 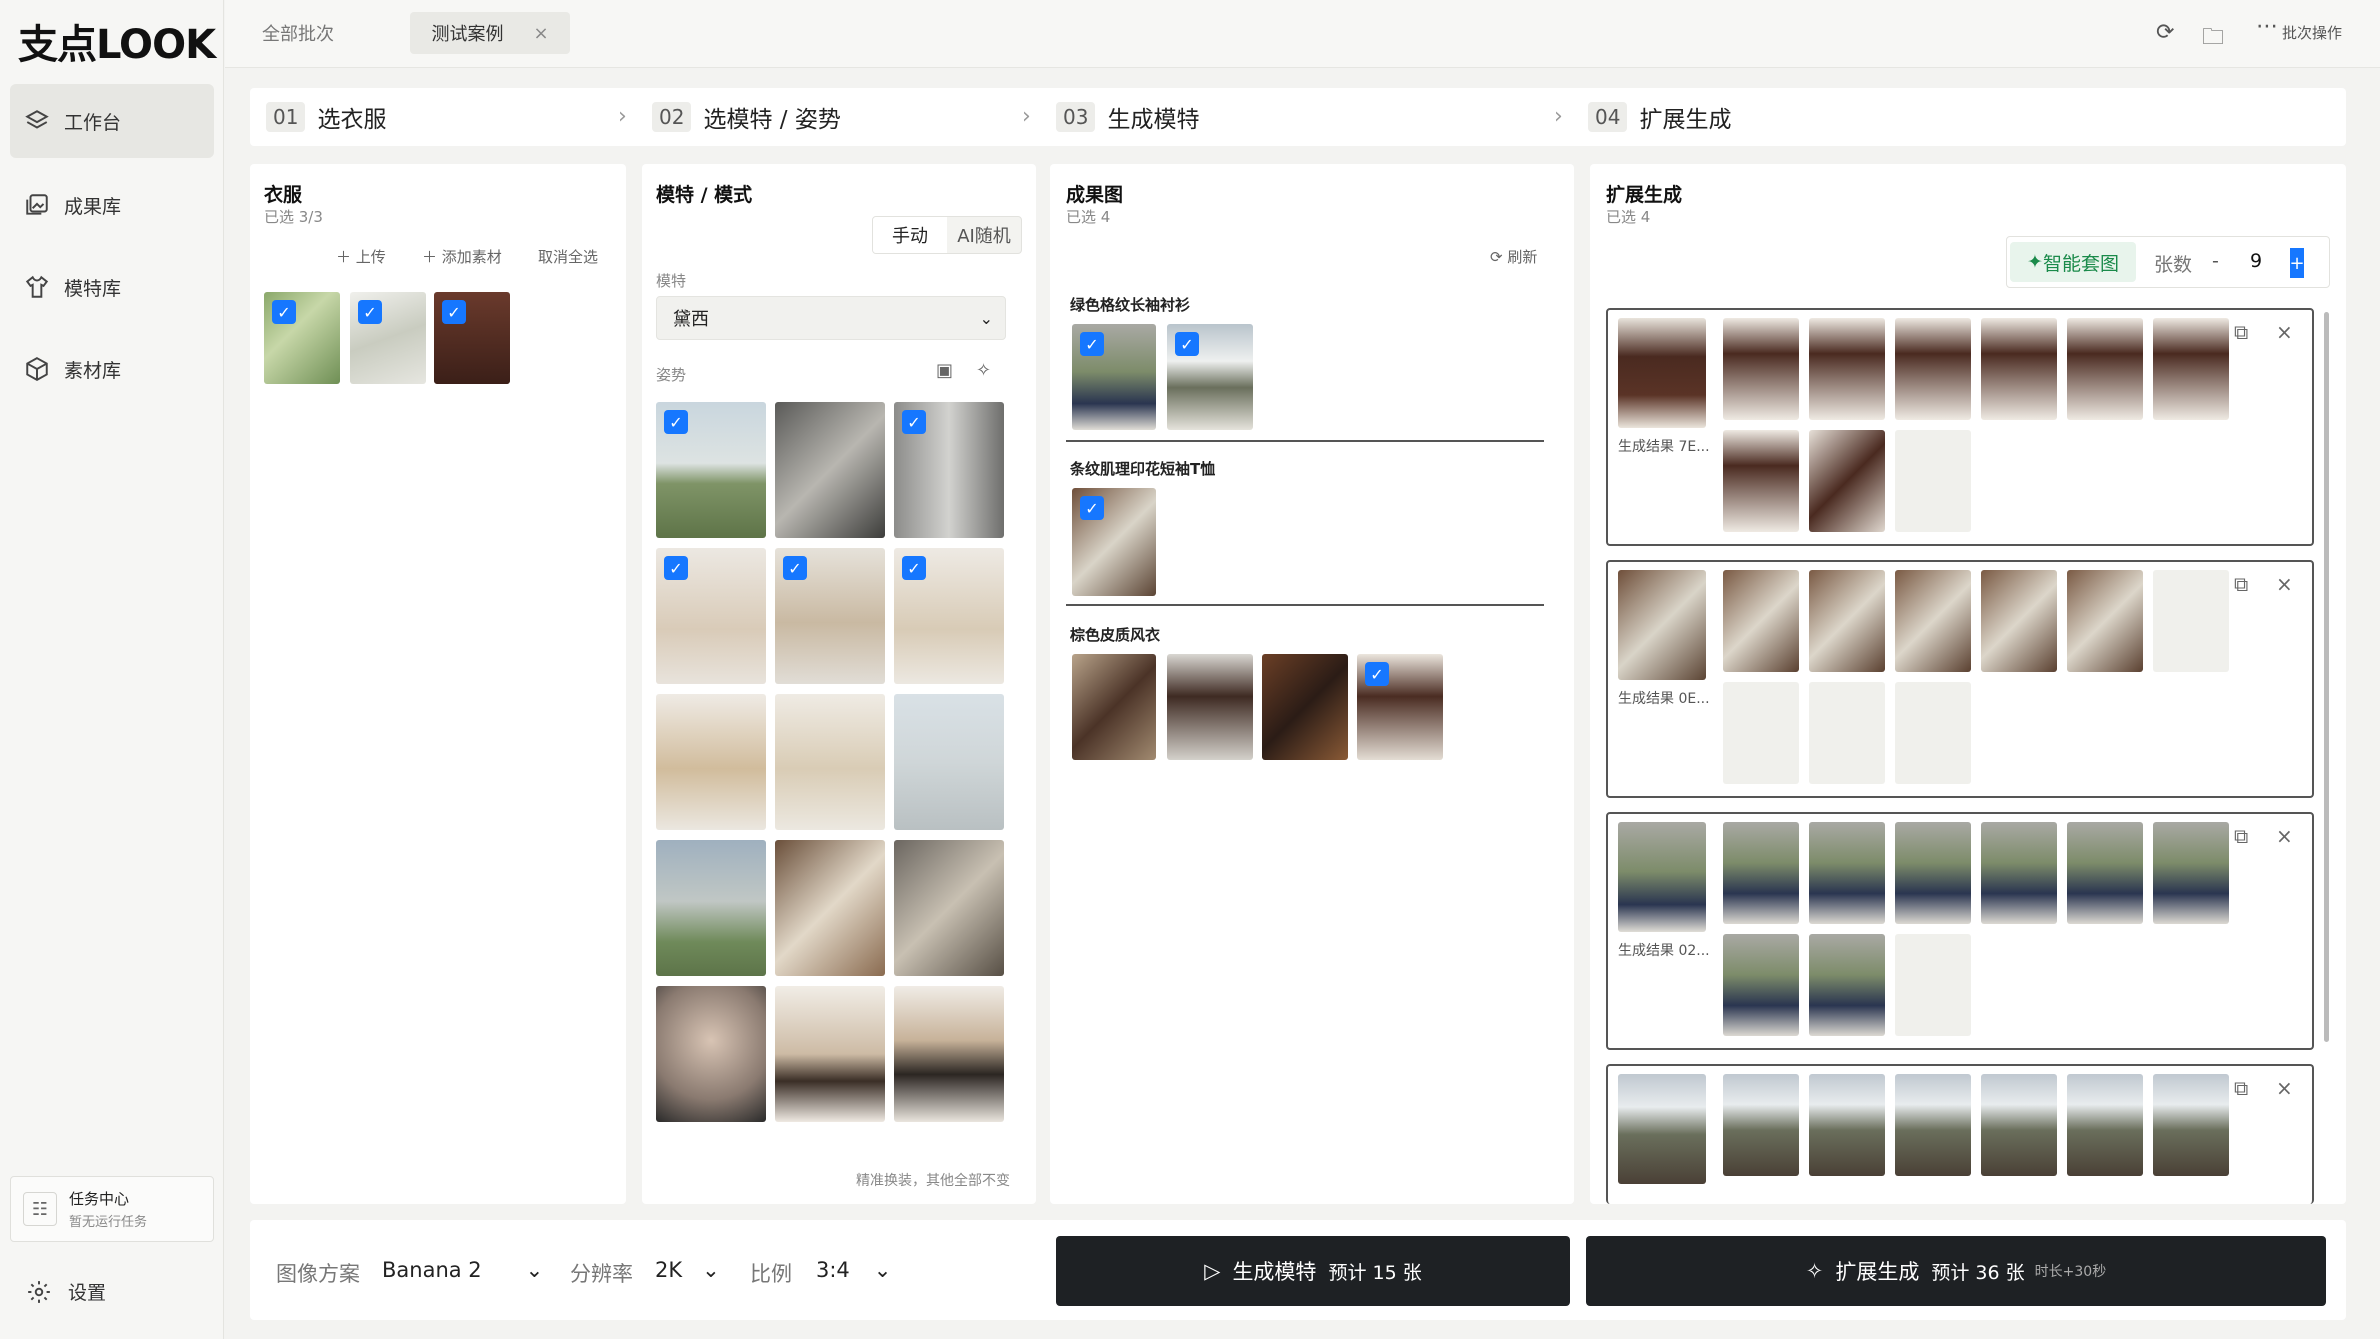 What do you see at coordinates (1313, 1271) in the screenshot?
I see `generate-model-button: ▷ 生成模特 预计 15 张` at bounding box center [1313, 1271].